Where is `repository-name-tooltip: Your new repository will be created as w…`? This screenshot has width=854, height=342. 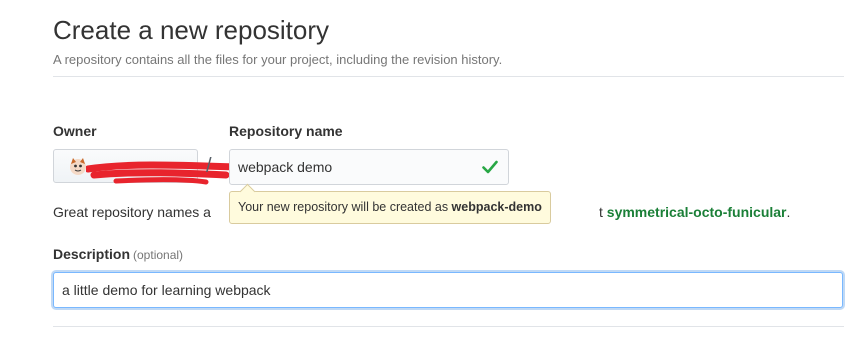
repository-name-tooltip: Your new repository will be created as w… is located at coordinates (390, 207).